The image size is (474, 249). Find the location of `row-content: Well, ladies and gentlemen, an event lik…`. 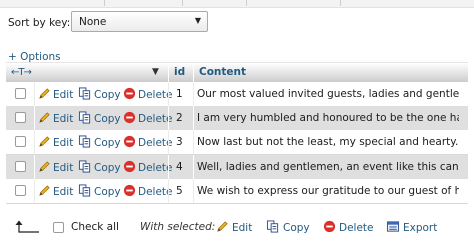

row-content: Well, ladies and gentlemen, an event lik… is located at coordinates (328, 166).